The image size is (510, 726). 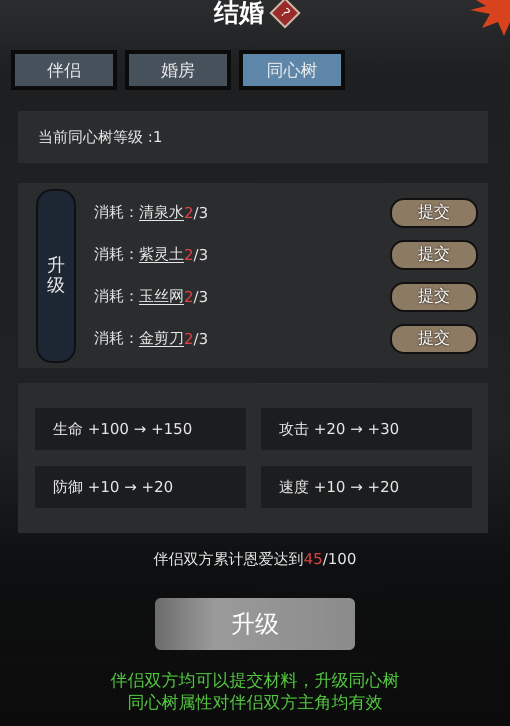 I want to click on tab: 伴侣, so click(x=64, y=70).